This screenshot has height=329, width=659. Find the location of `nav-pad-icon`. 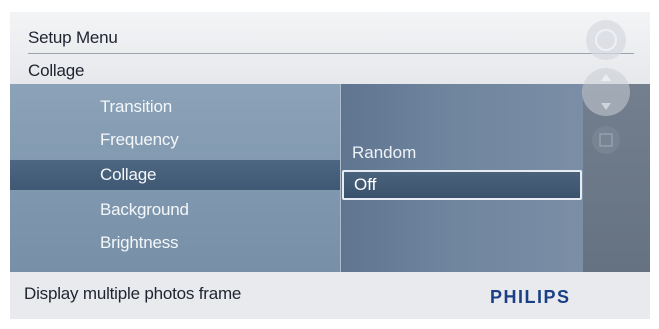

nav-pad-icon is located at coordinates (606, 92).